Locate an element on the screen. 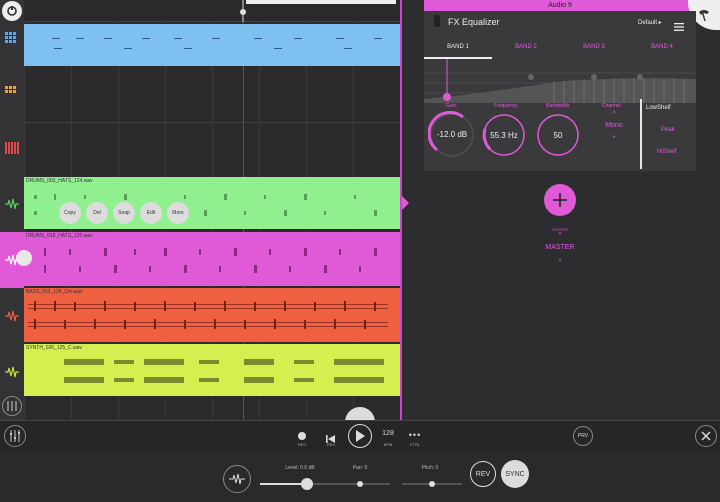 The image size is (720, 502). midi-clip-blue is located at coordinates (212, 45).